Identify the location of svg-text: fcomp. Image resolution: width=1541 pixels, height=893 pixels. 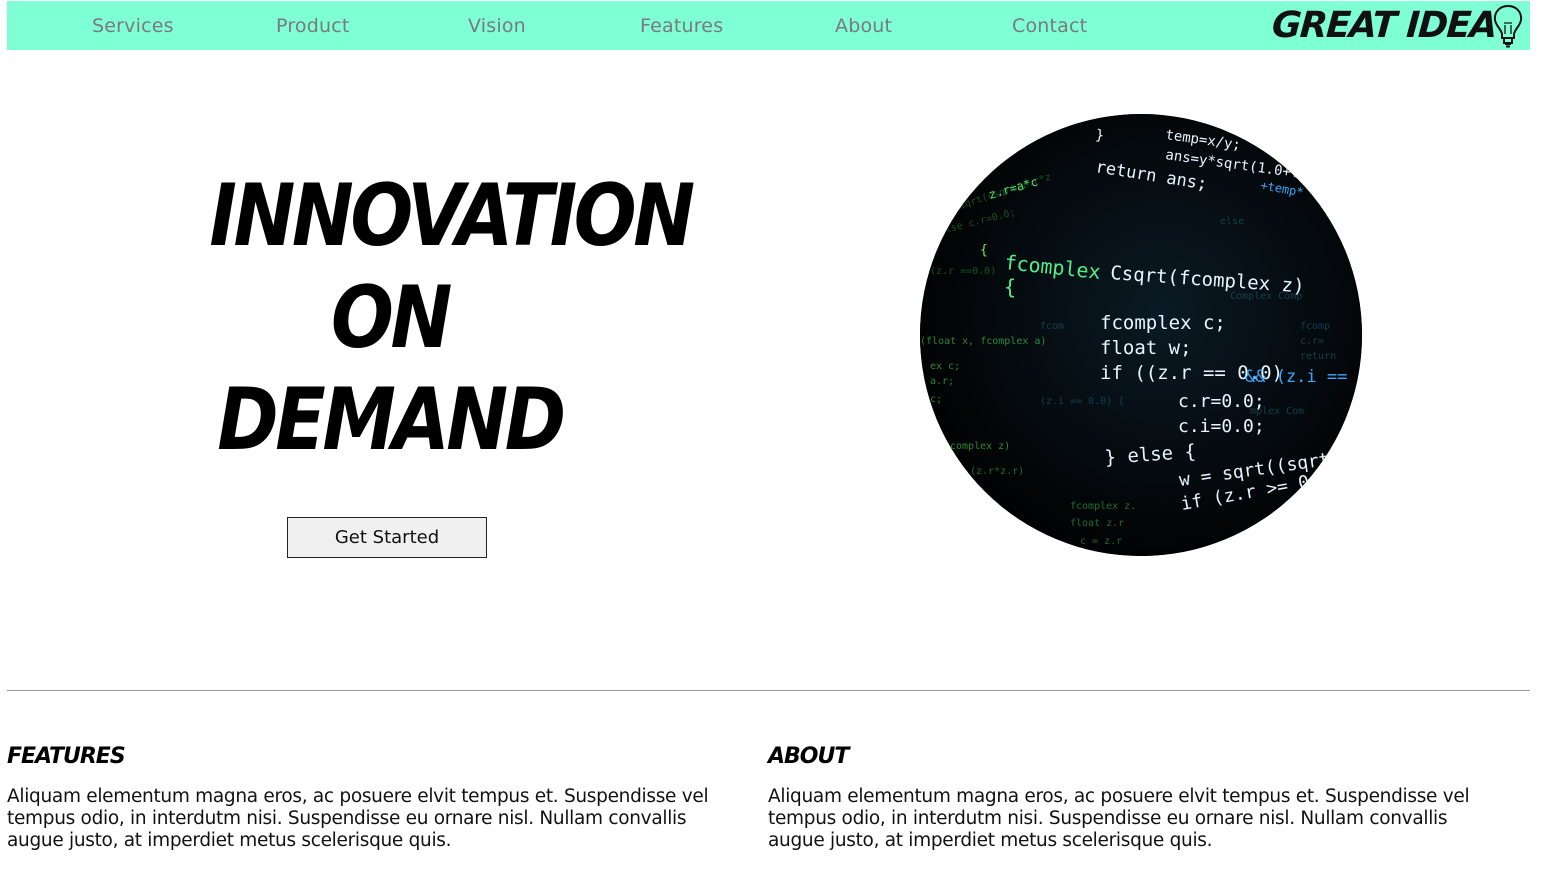
(1315, 326).